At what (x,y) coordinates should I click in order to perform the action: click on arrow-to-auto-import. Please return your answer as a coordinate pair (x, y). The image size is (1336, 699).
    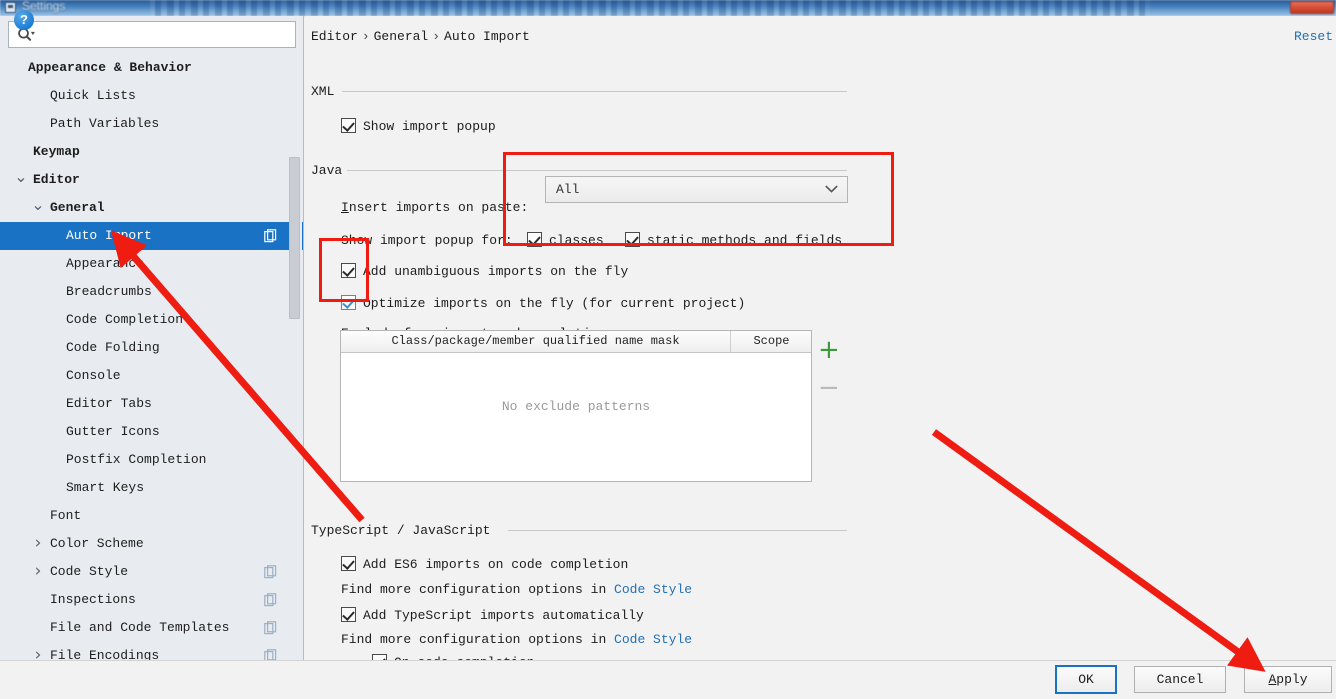
    Looking at the image, I should click on (237, 376).